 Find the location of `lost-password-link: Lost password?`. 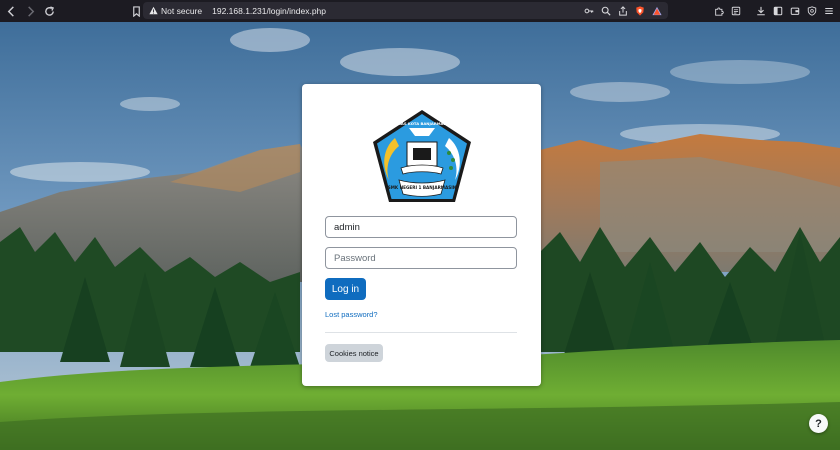

lost-password-link: Lost password? is located at coordinates (351, 314).